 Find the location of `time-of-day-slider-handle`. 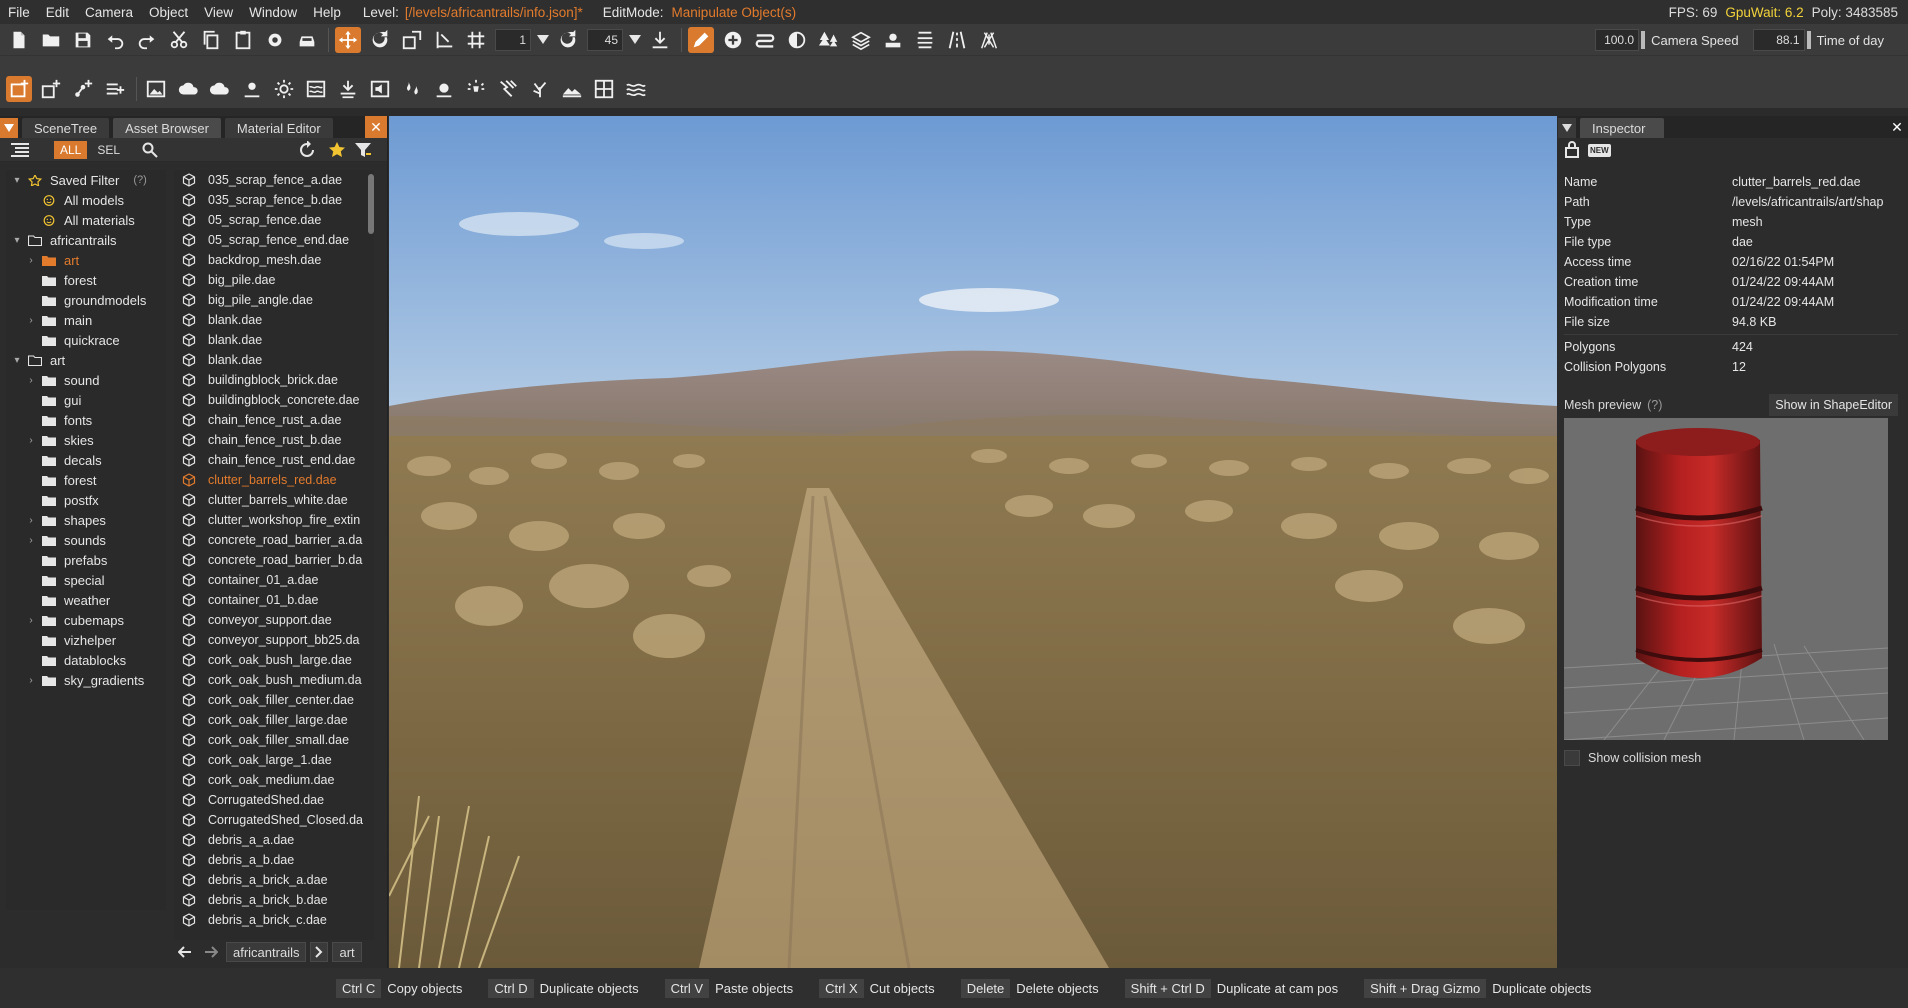

time-of-day-slider-handle is located at coordinates (1808, 40).